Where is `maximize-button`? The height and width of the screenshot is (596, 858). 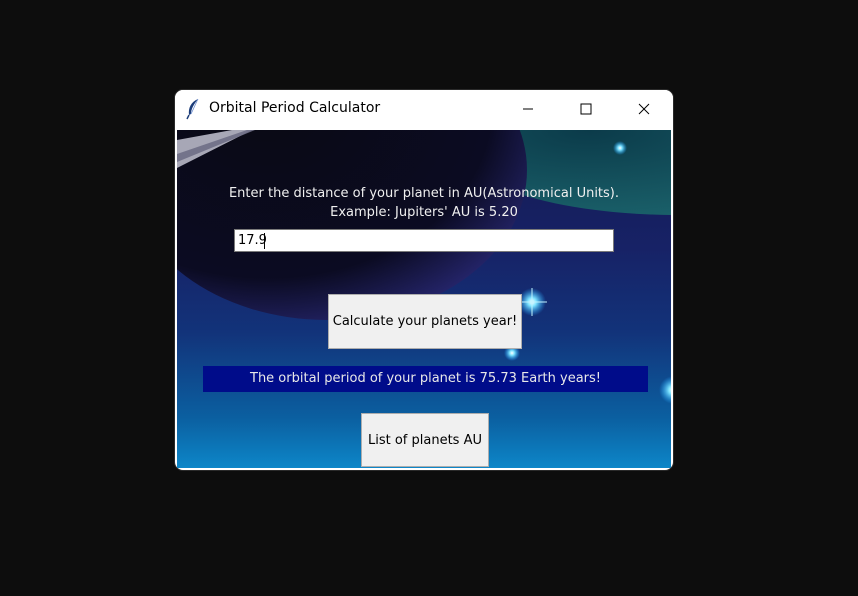
maximize-button is located at coordinates (586, 109).